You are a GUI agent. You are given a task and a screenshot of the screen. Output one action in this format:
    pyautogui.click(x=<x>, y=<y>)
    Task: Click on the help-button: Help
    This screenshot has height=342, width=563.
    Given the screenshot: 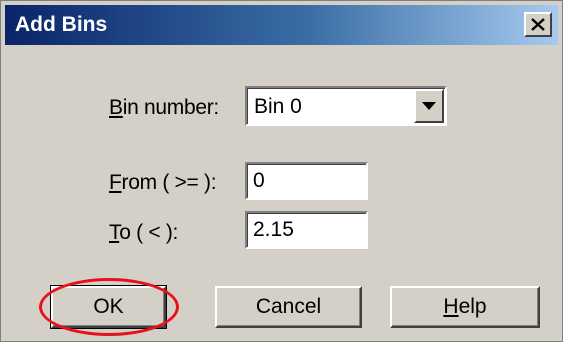 What is the action you would take?
    pyautogui.click(x=465, y=307)
    